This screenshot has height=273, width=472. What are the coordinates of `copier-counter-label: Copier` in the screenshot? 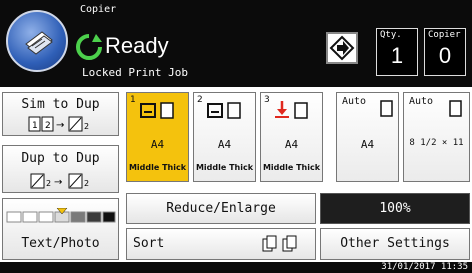 It's located at (444, 35).